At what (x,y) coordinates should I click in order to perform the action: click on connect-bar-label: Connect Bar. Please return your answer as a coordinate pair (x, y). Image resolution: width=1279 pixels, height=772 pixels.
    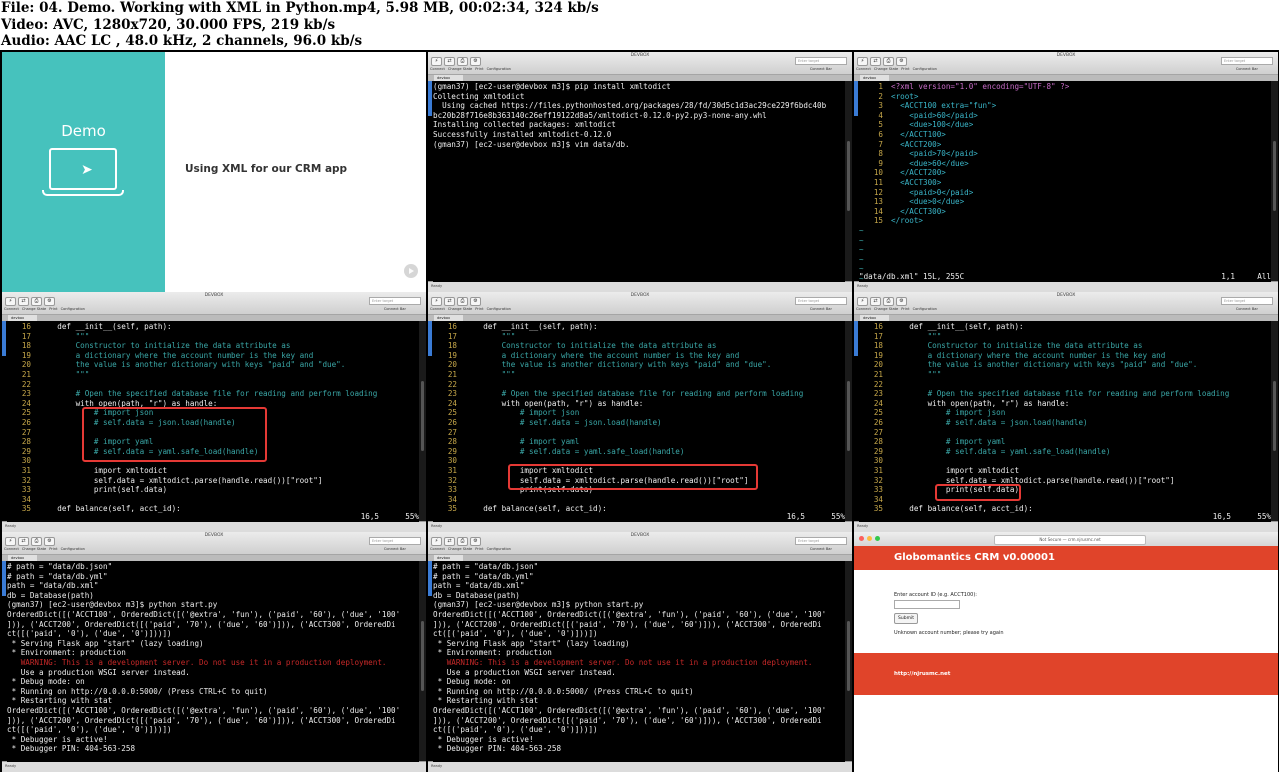
    Looking at the image, I should click on (394, 549).